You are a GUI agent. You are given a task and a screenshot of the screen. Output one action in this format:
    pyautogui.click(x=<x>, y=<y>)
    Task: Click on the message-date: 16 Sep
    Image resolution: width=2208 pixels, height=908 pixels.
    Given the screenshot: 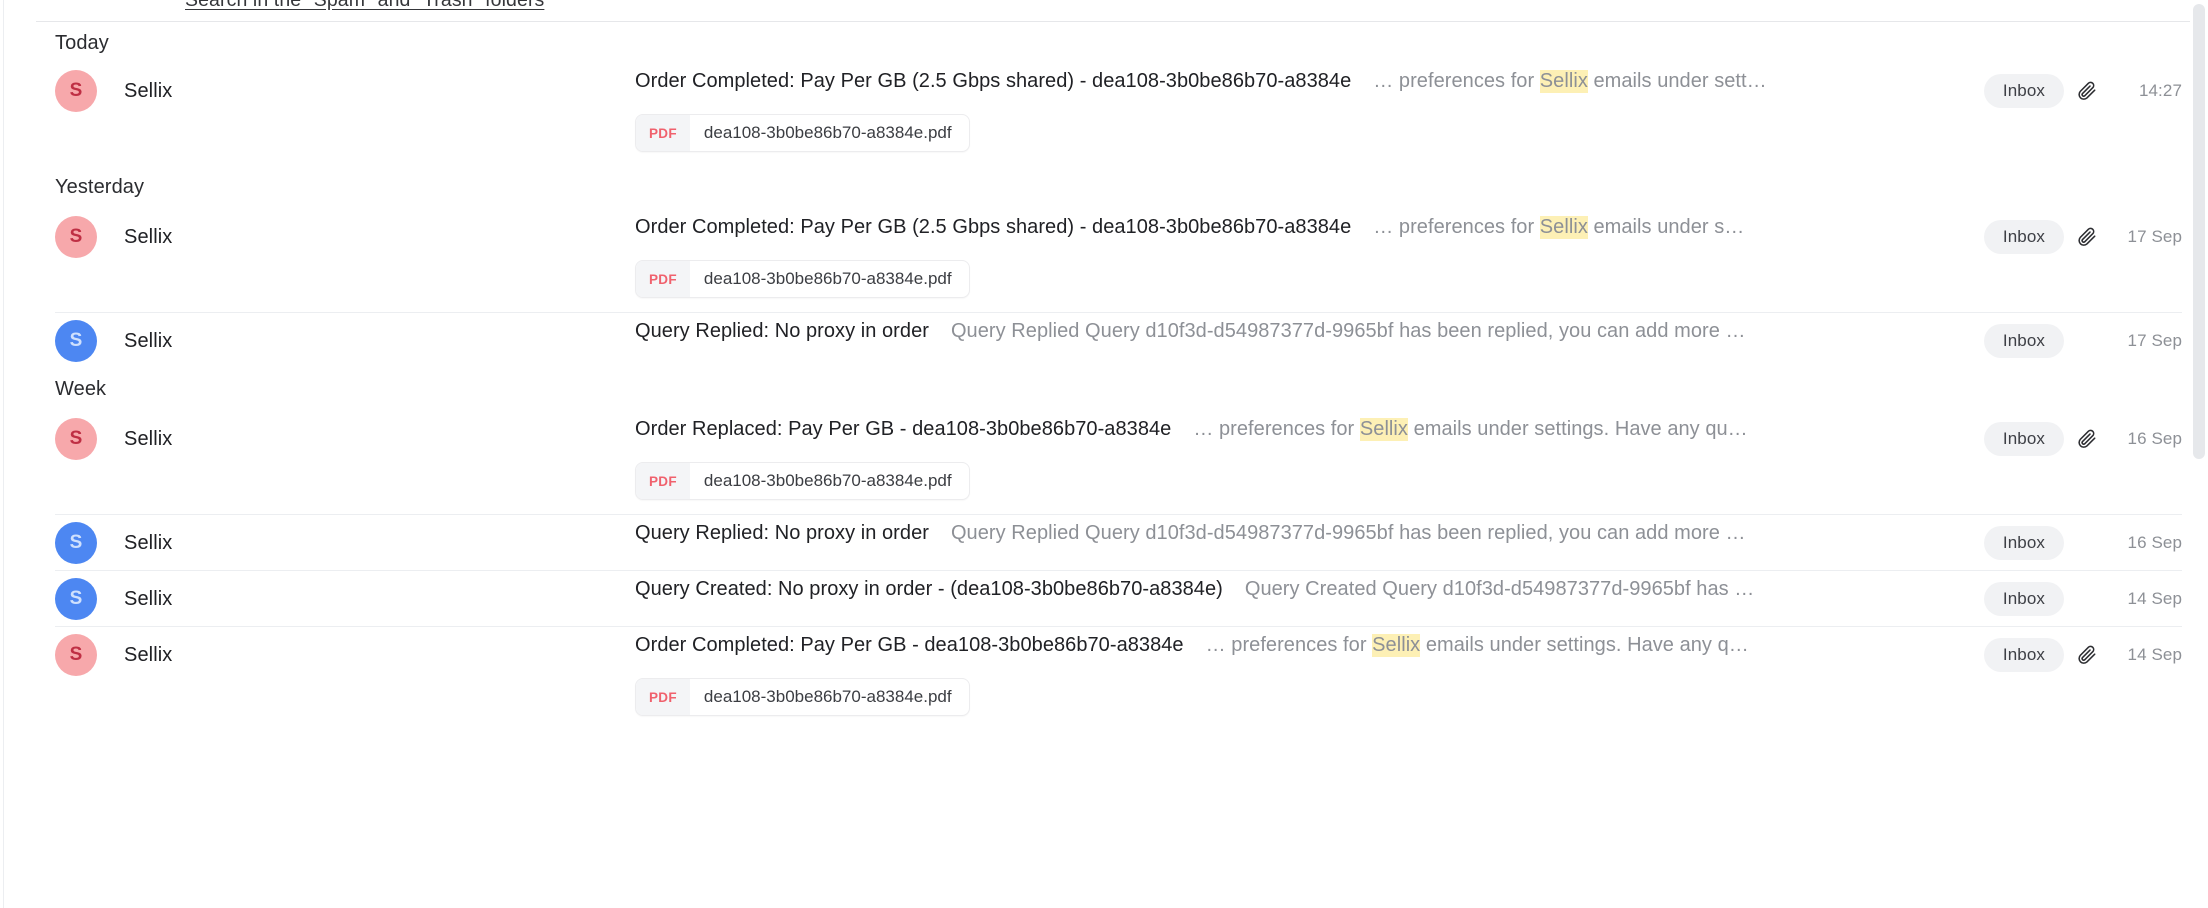 What is the action you would take?
    pyautogui.click(x=2154, y=438)
    